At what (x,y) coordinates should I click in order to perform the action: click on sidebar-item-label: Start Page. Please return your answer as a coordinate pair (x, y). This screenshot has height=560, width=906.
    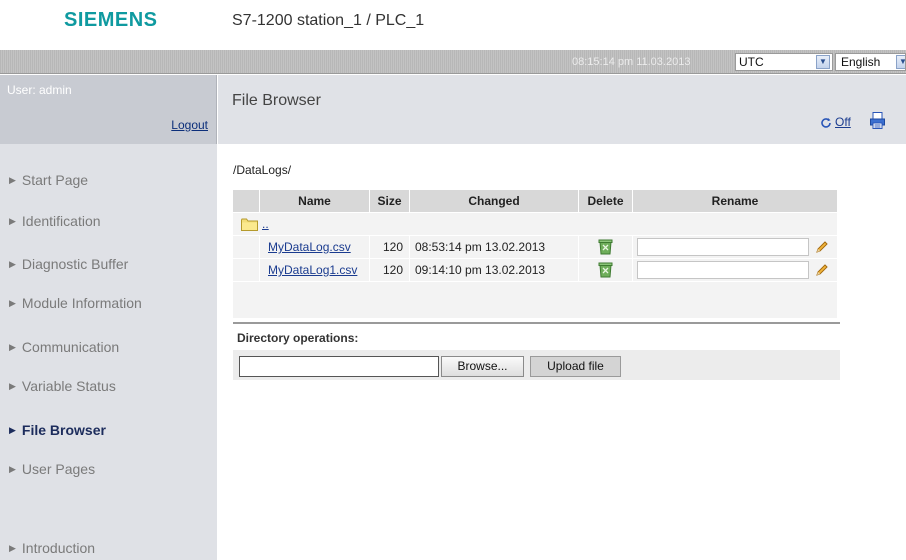
    Looking at the image, I should click on (55, 180).